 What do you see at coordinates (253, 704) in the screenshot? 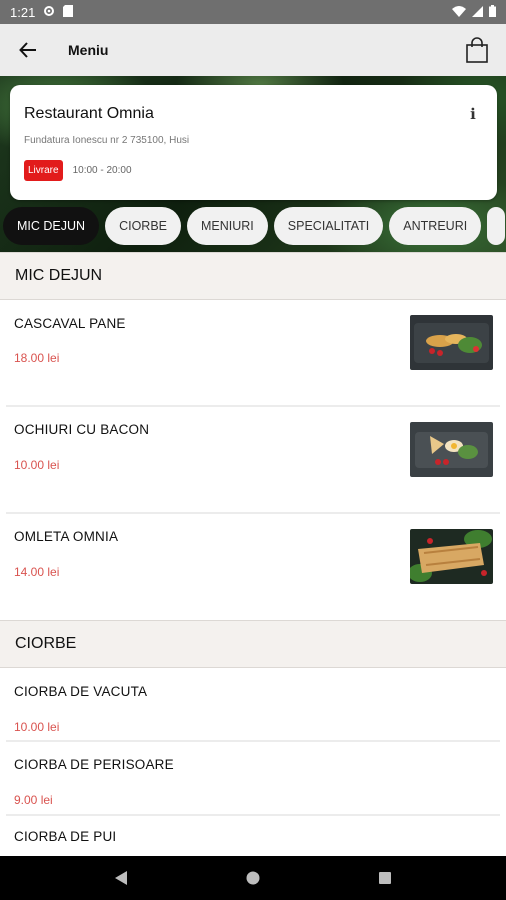
I see `menu-item-ciorba-de-vacuta: CIORBA DE VACUTA 10.00 lei` at bounding box center [253, 704].